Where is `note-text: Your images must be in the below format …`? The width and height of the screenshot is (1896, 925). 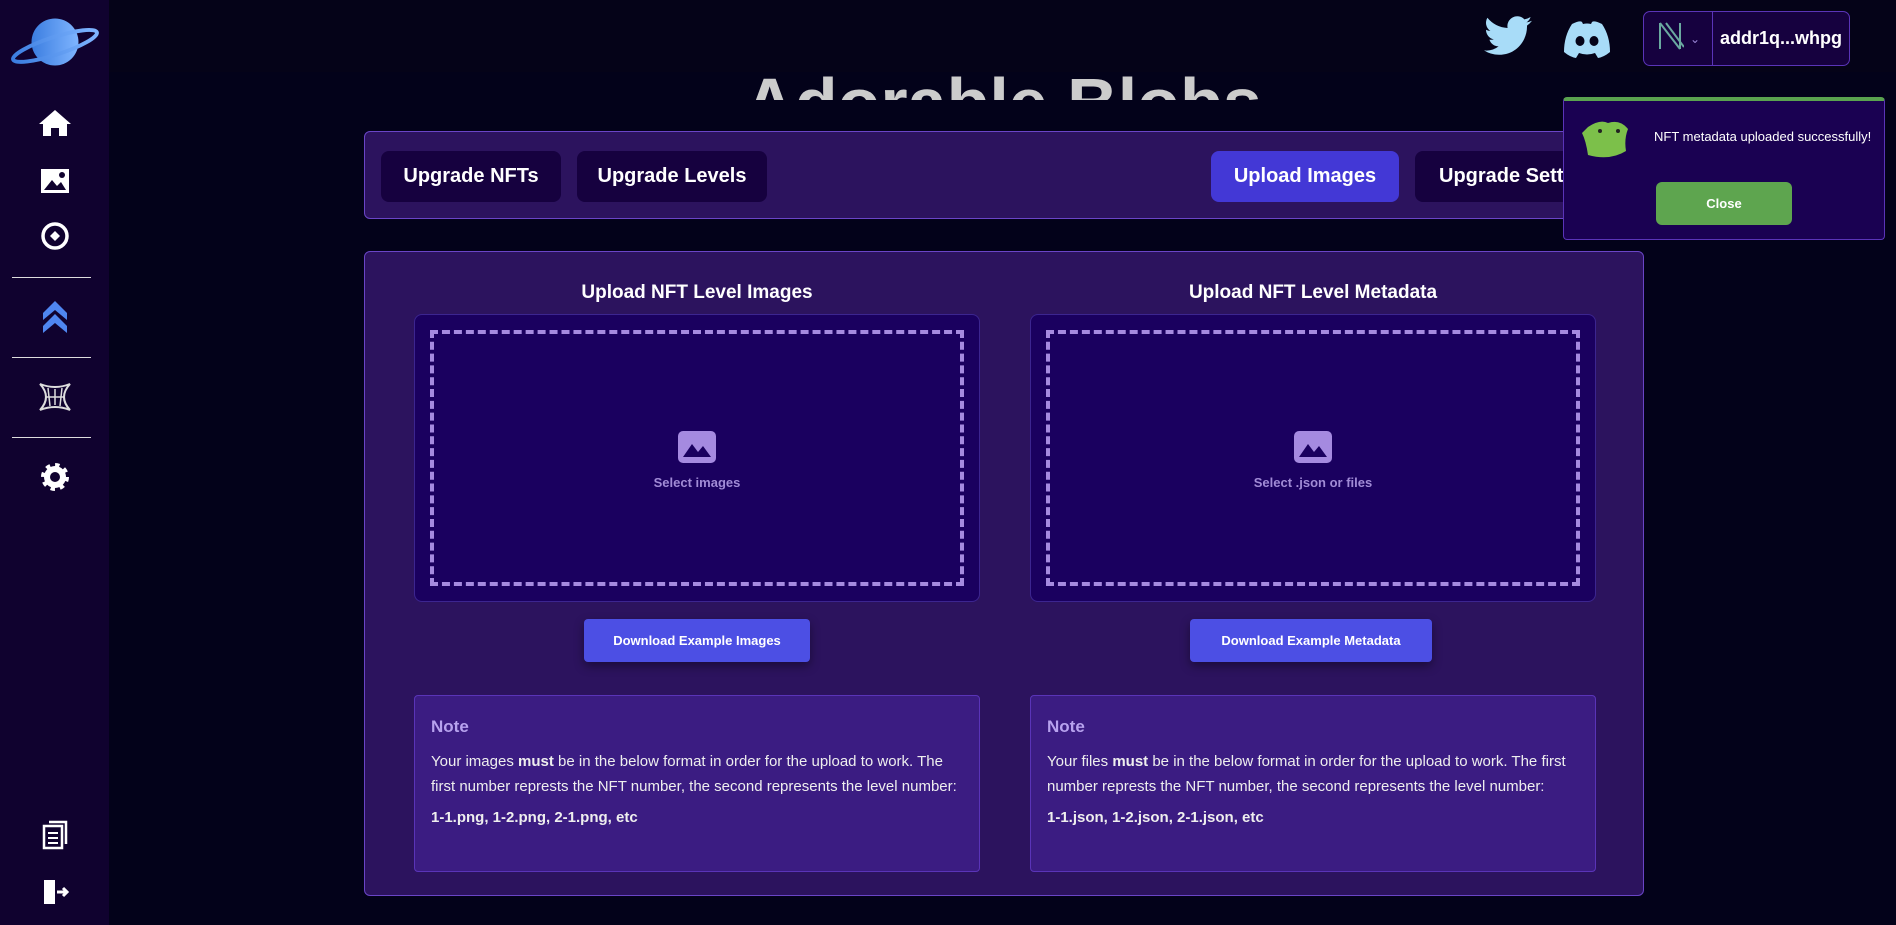 note-text: Your images must be in the below format … is located at coordinates (694, 774).